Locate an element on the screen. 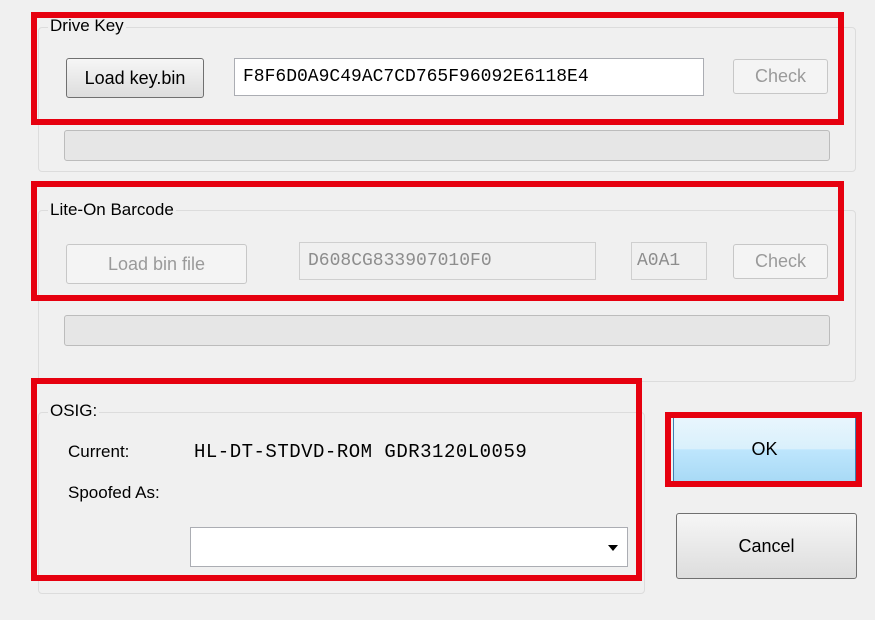  liteon-barcode-legend: Lite-On Barcode is located at coordinates (112, 210).